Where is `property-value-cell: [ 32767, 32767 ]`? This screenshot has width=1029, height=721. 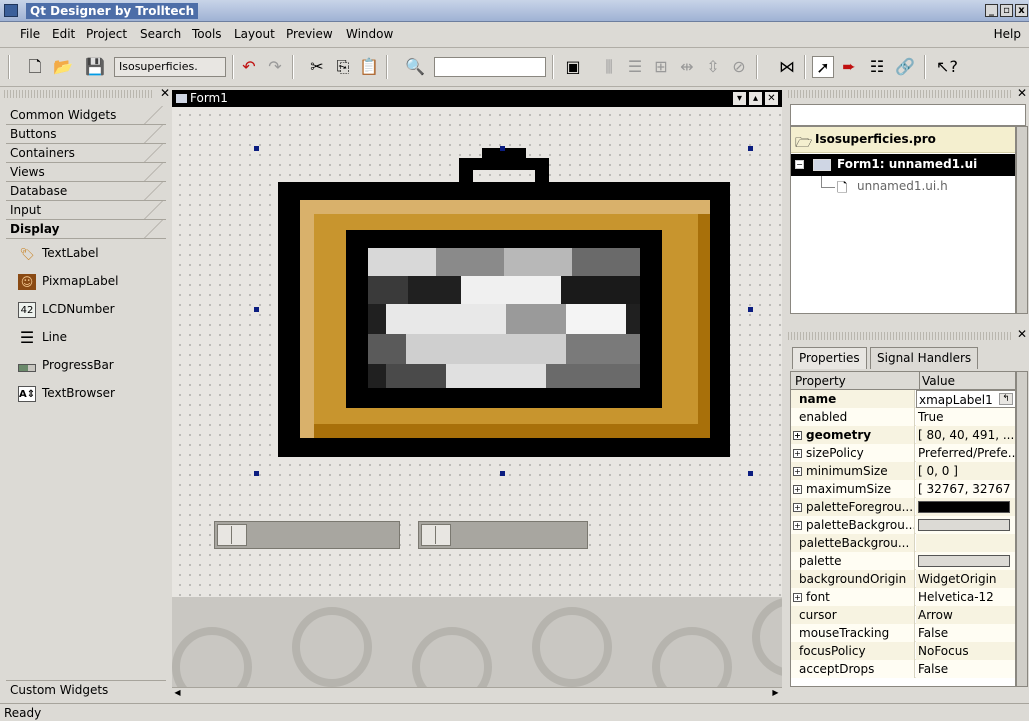 property-value-cell: [ 32767, 32767 ] is located at coordinates (965, 489).